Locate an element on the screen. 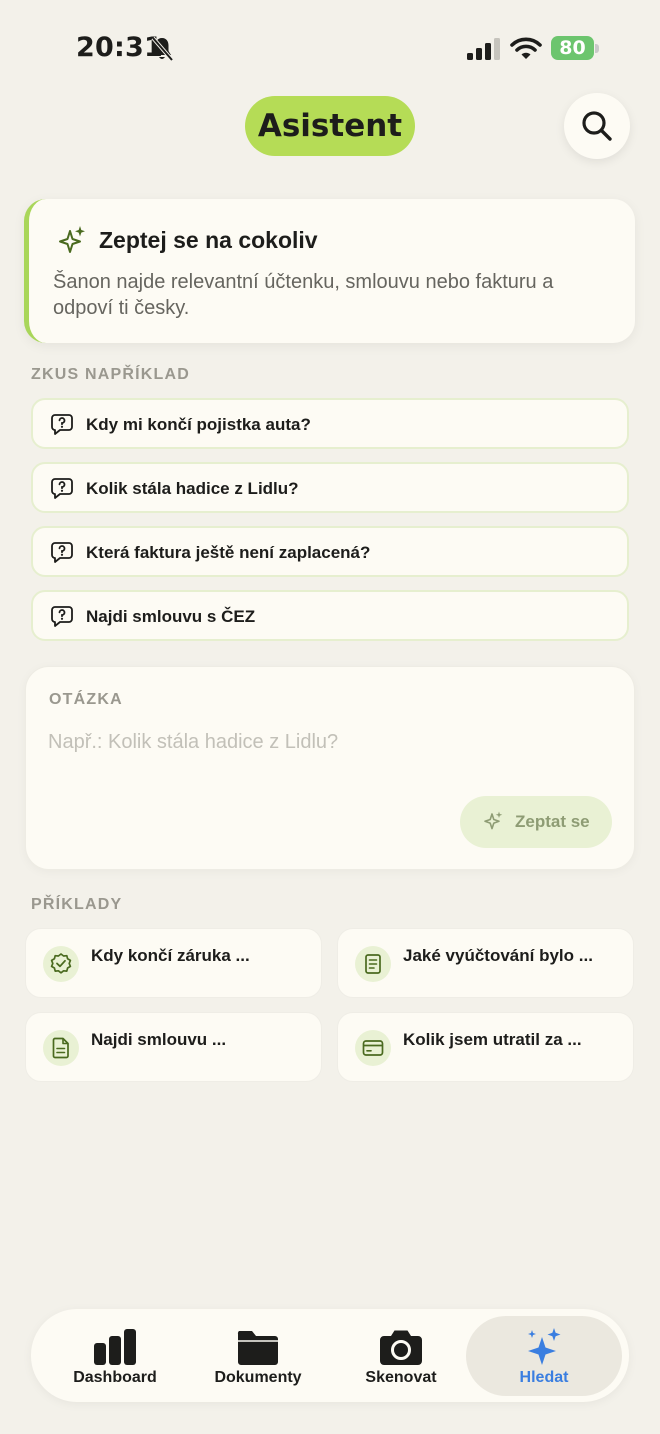  search-icon is located at coordinates (597, 126).